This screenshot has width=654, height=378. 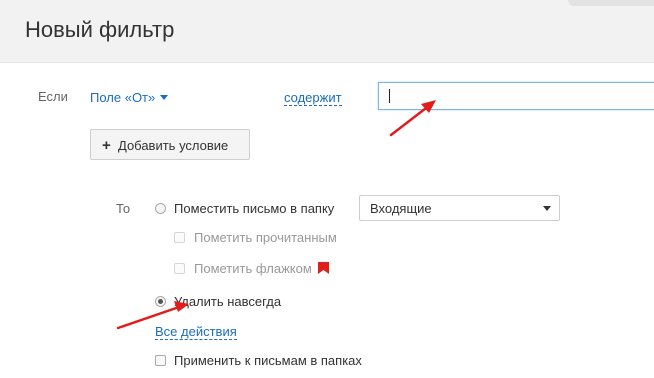 What do you see at coordinates (160, 301) in the screenshot?
I see `delete-forever-radio` at bounding box center [160, 301].